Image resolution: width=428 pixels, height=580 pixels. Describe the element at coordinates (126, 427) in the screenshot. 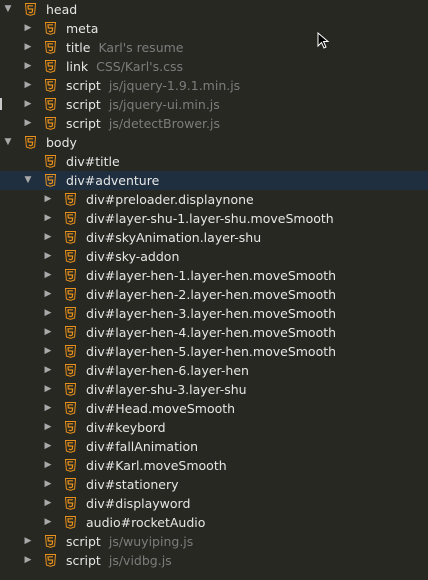

I see `tree-node-label: div#keybord` at that location.